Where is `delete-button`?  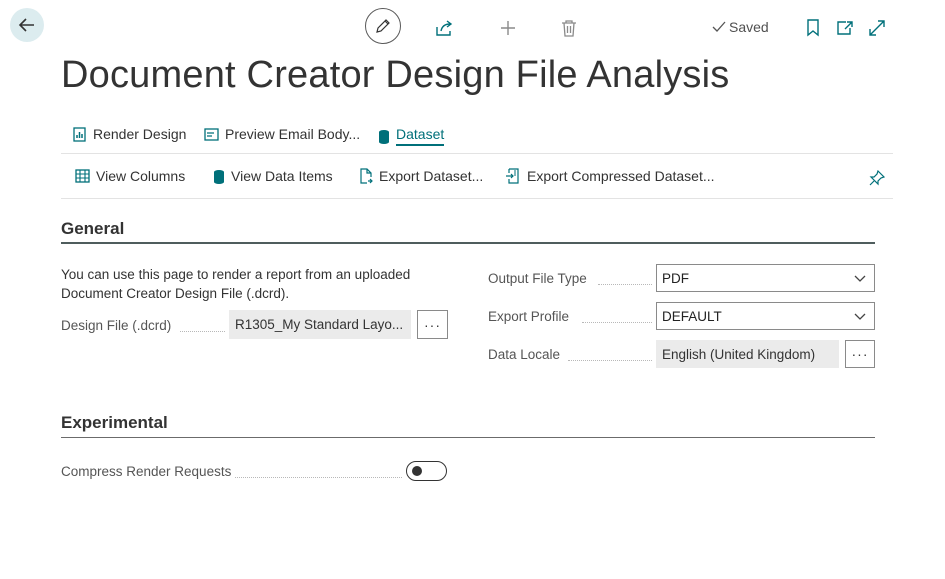 delete-button is located at coordinates (569, 28).